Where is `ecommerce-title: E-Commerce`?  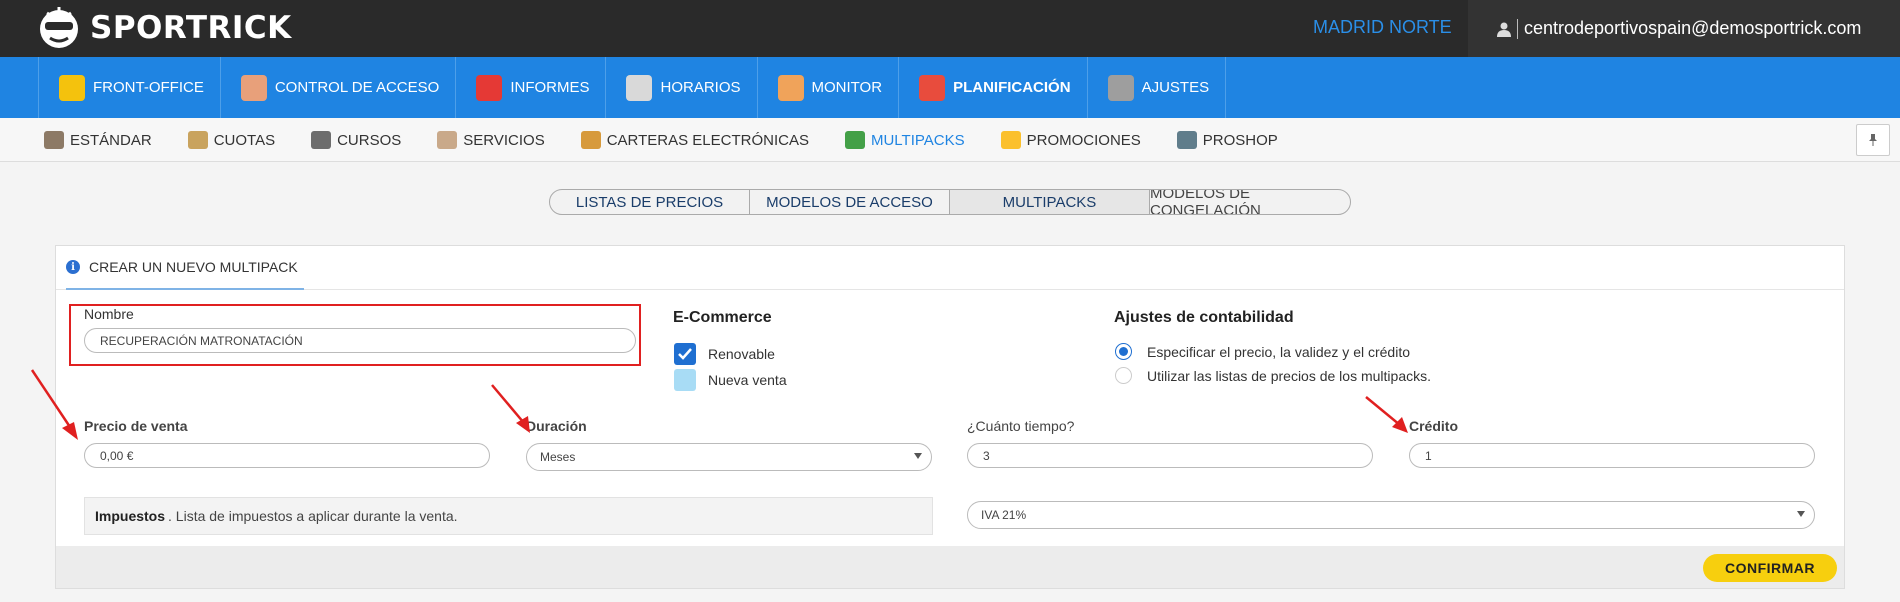
ecommerce-title: E-Commerce is located at coordinates (722, 317).